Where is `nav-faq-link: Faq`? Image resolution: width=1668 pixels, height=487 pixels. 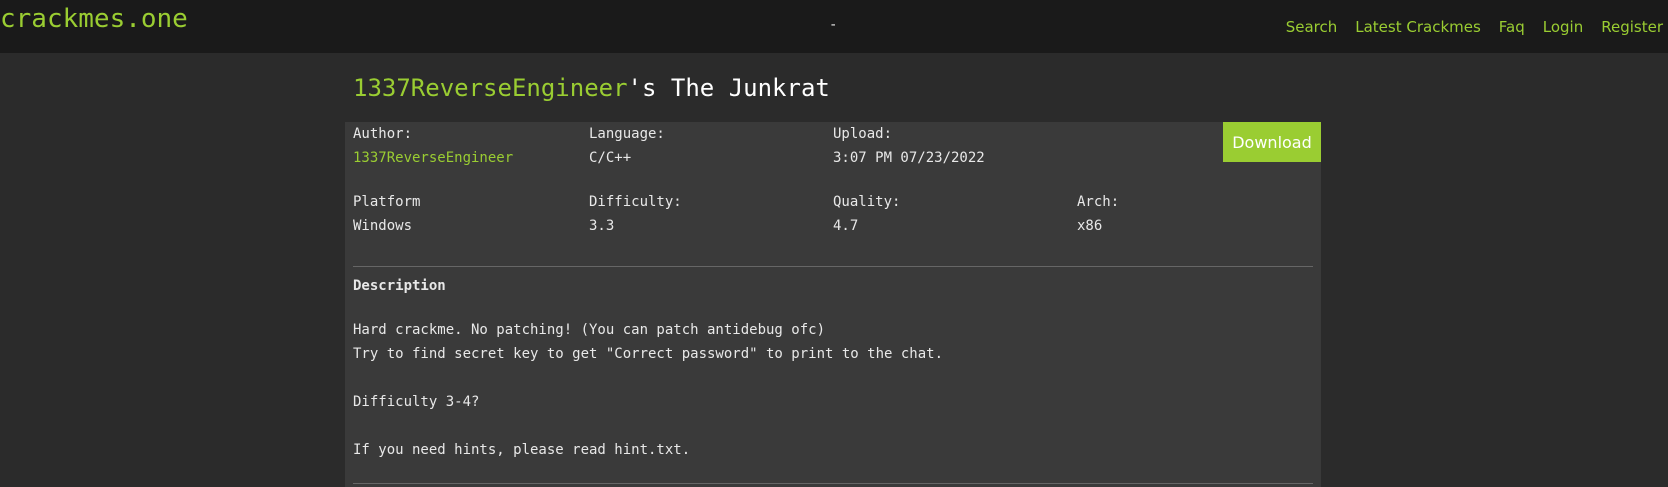 nav-faq-link: Faq is located at coordinates (1512, 27).